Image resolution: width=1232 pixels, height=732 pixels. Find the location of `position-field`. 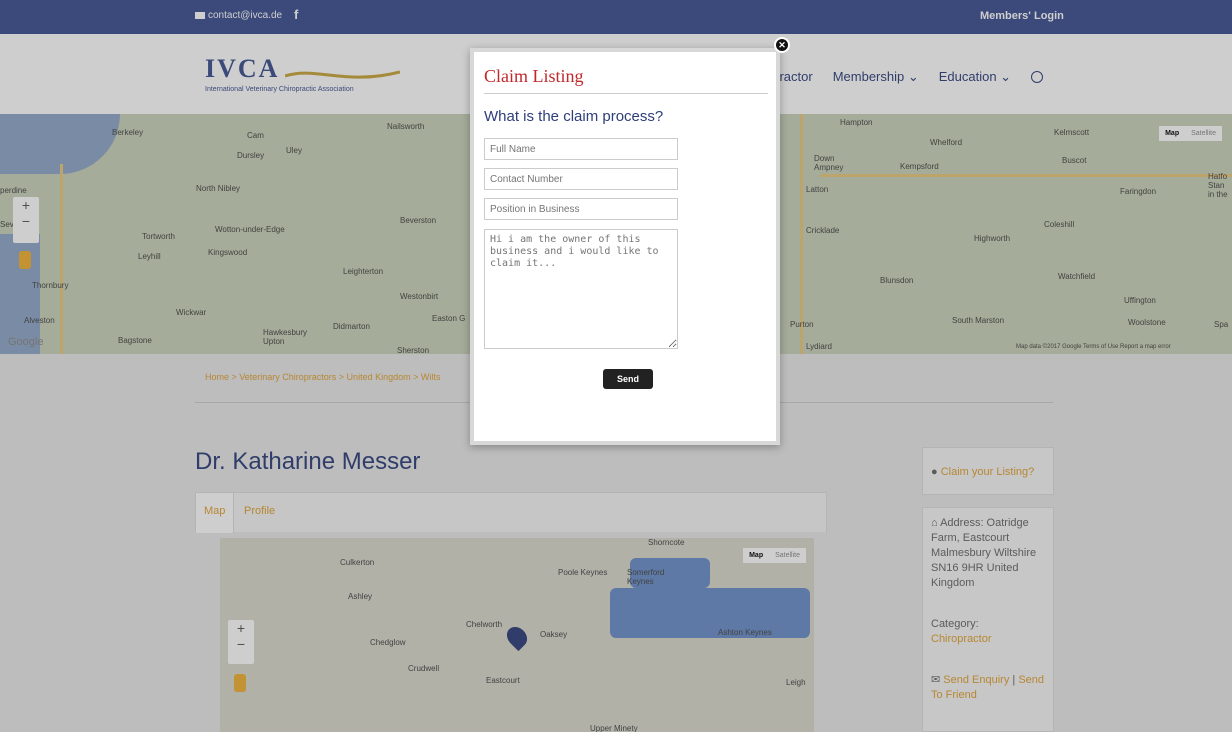

position-field is located at coordinates (581, 209).